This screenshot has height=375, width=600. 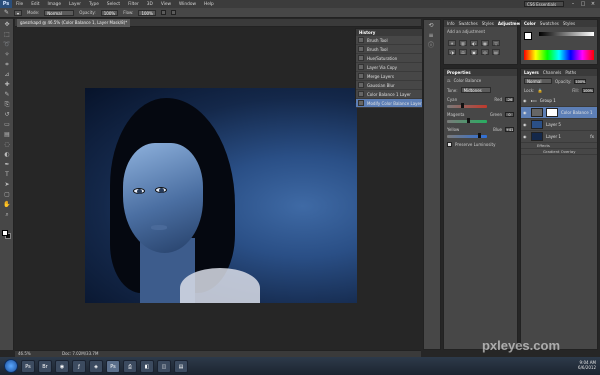 What do you see at coordinates (7, 174) in the screenshot?
I see `type-tool-icon: T` at bounding box center [7, 174].